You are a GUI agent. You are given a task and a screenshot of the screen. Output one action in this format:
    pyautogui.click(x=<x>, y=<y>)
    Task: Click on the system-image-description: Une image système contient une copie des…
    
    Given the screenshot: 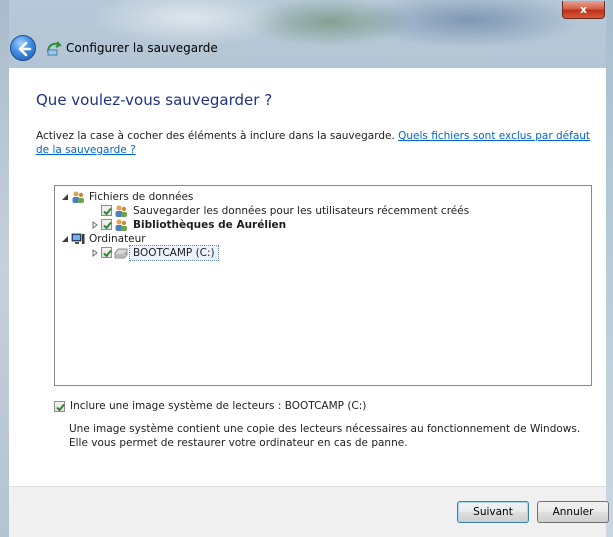 What is the action you would take?
    pyautogui.click(x=325, y=436)
    